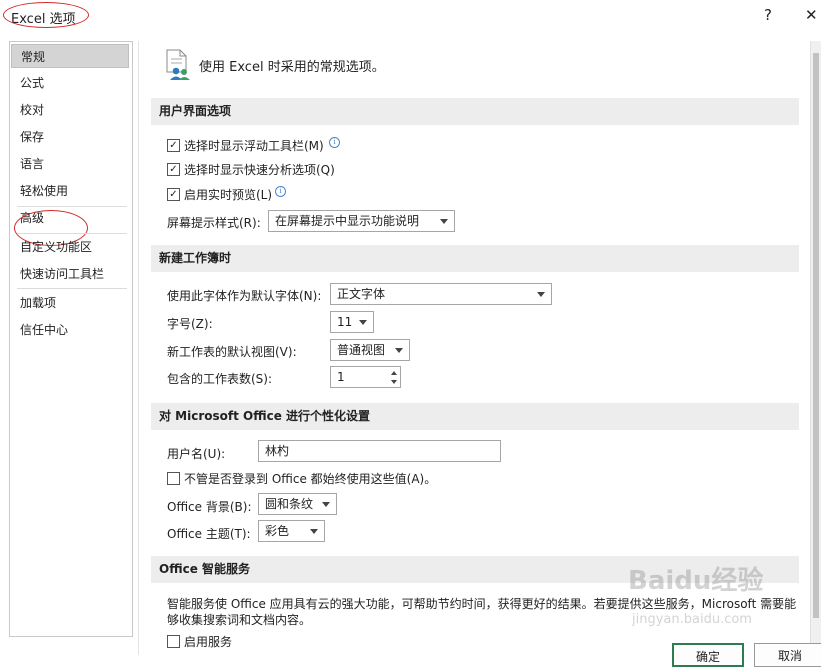  I want to click on section-new-workbook: 新建工作簿时, so click(475, 258).